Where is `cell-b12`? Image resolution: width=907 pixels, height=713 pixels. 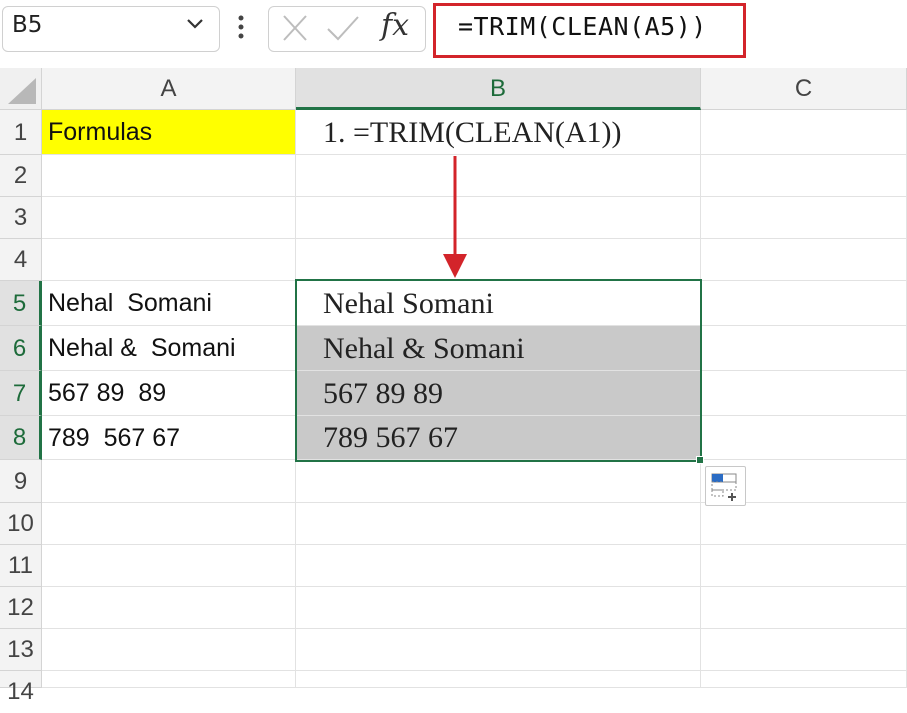 cell-b12 is located at coordinates (498, 608).